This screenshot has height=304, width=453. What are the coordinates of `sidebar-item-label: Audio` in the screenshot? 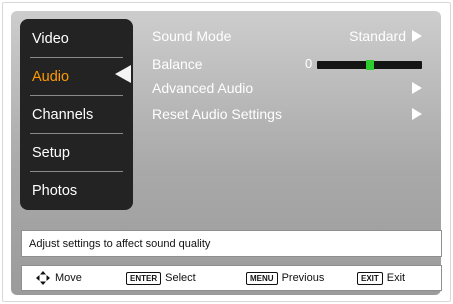 It's located at (51, 77).